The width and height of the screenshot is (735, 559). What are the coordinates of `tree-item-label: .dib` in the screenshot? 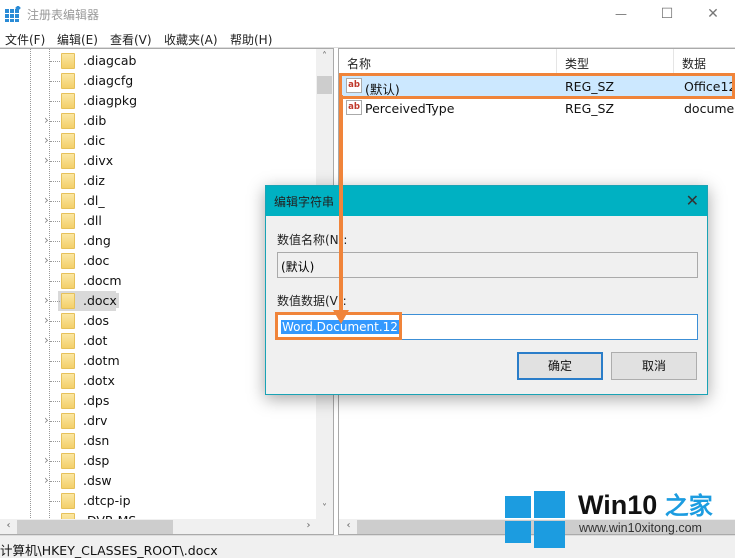 It's located at (95, 120).